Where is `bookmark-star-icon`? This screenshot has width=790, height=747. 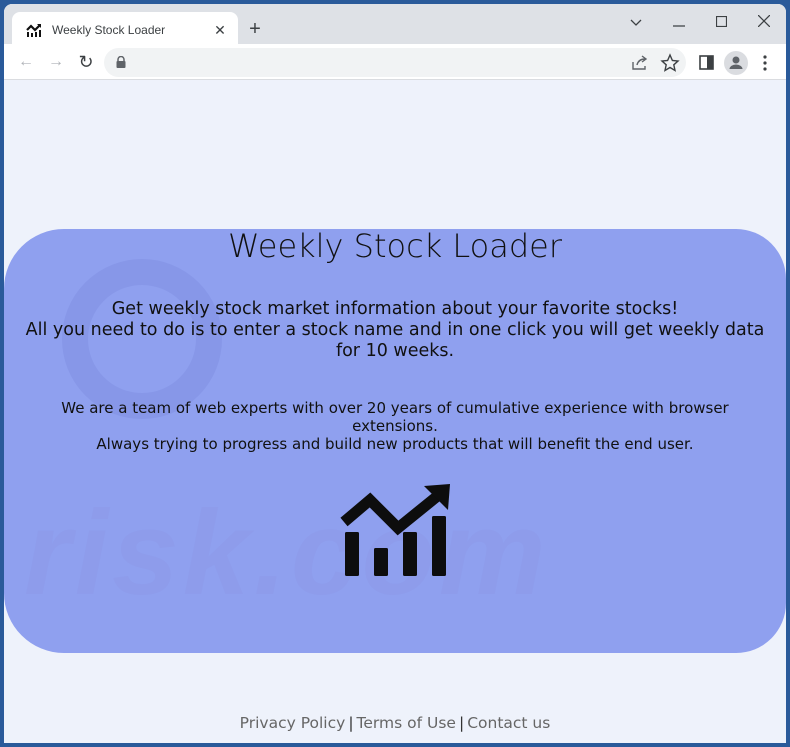
bookmark-star-icon is located at coordinates (670, 63).